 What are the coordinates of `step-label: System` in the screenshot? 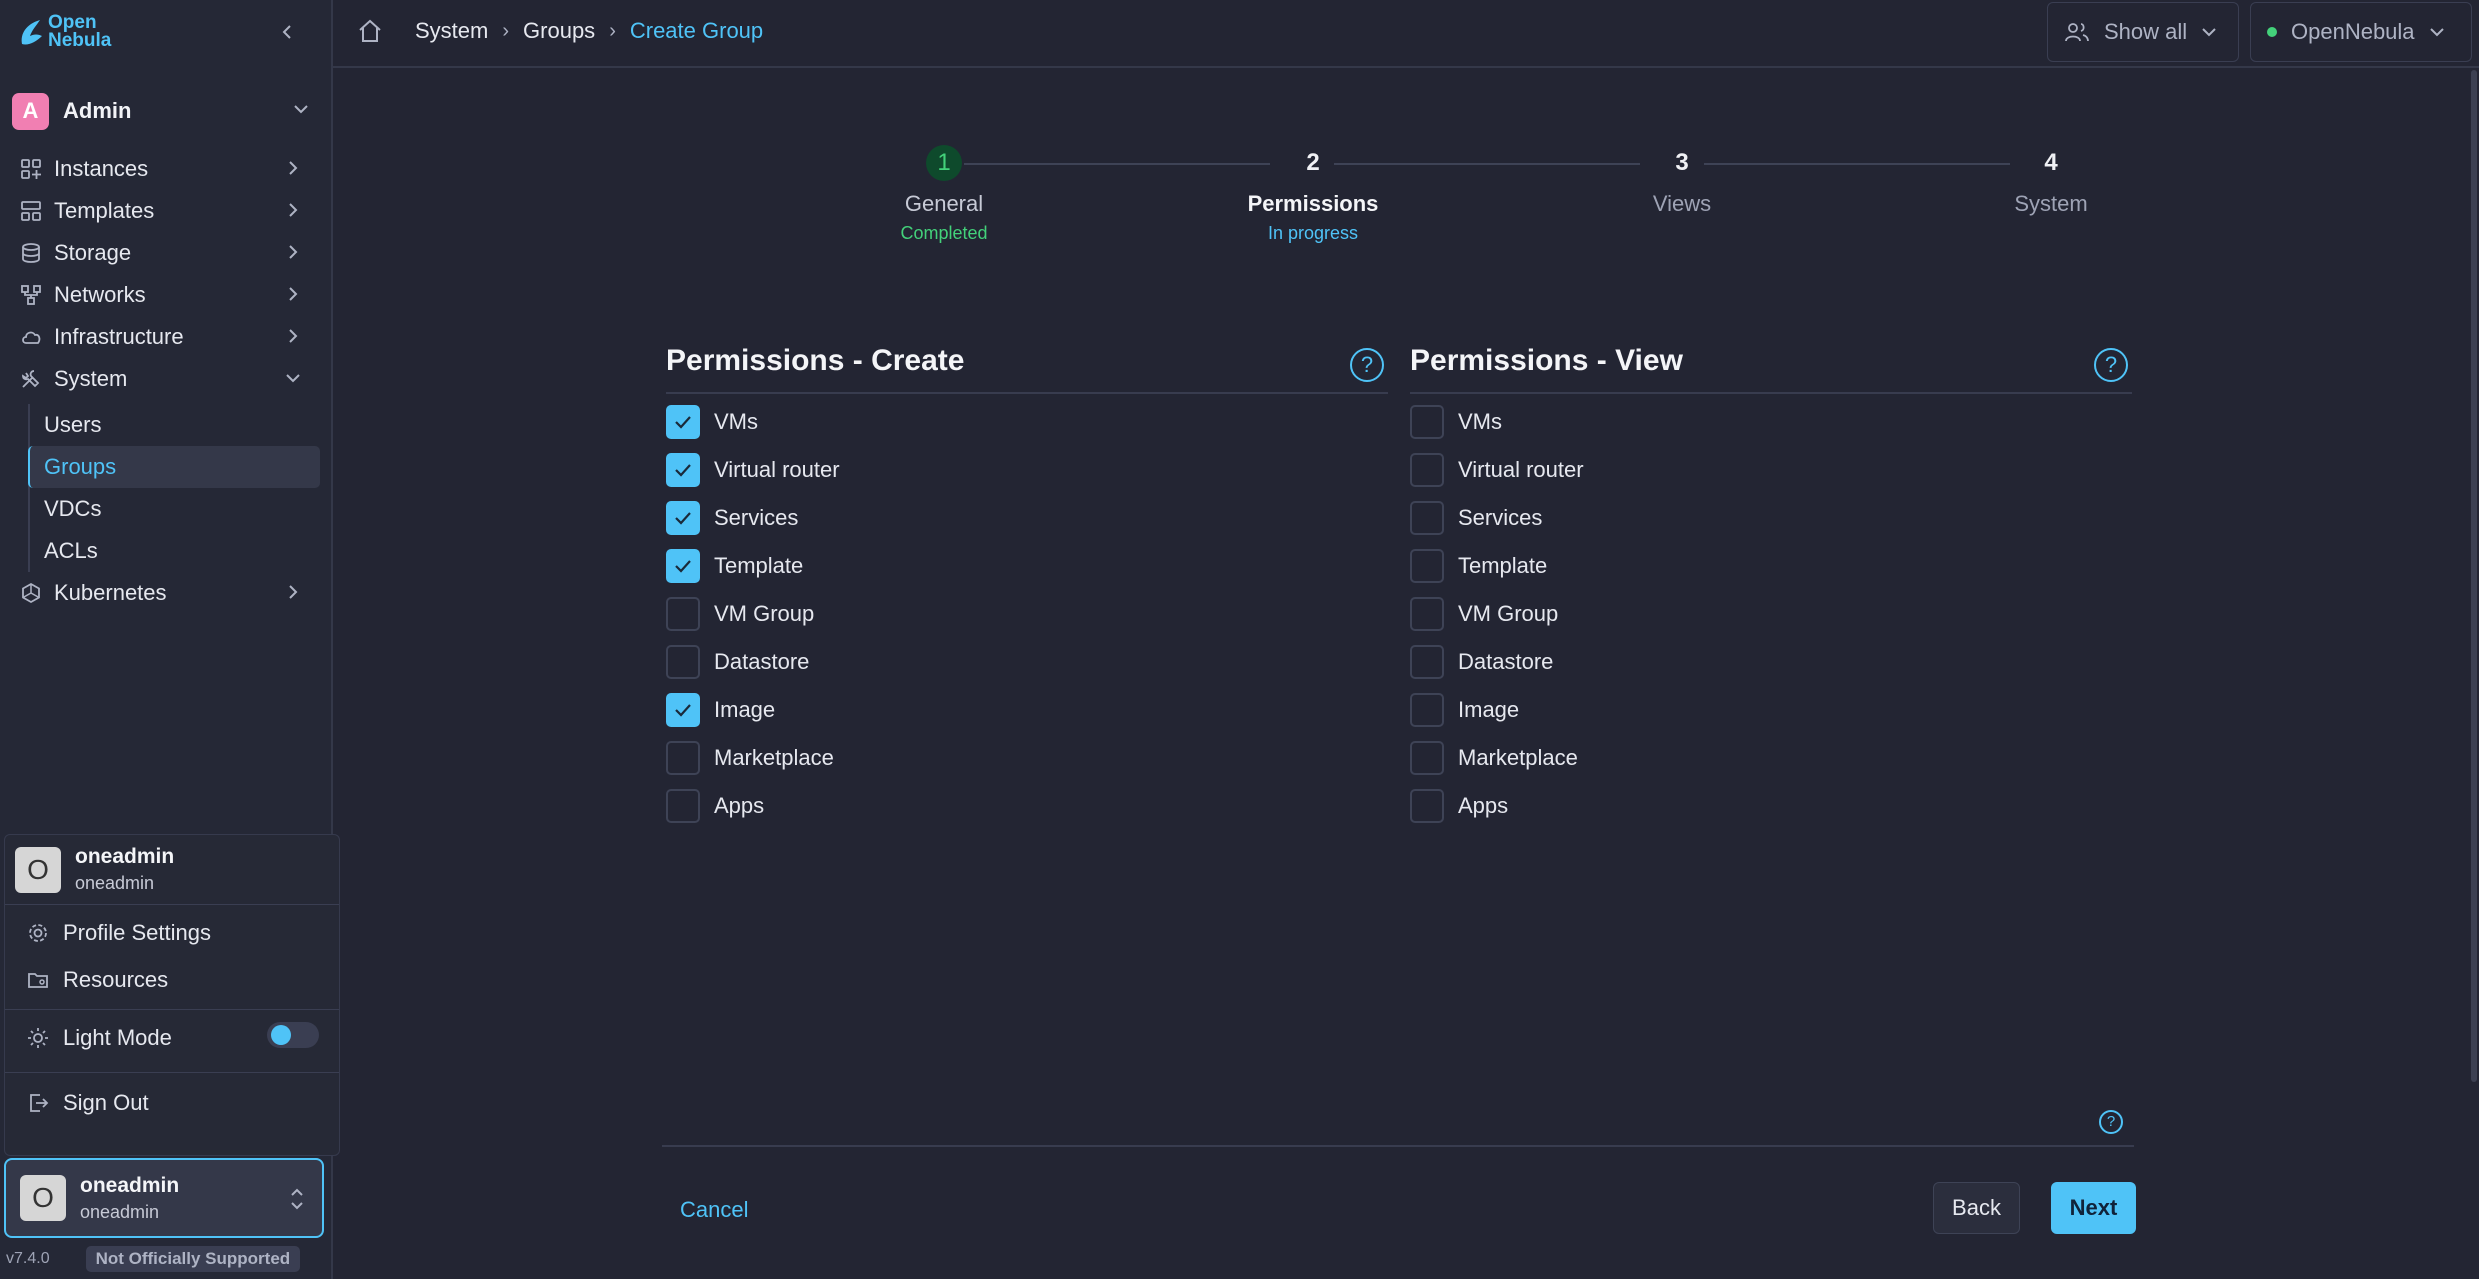 It's located at (2051, 203).